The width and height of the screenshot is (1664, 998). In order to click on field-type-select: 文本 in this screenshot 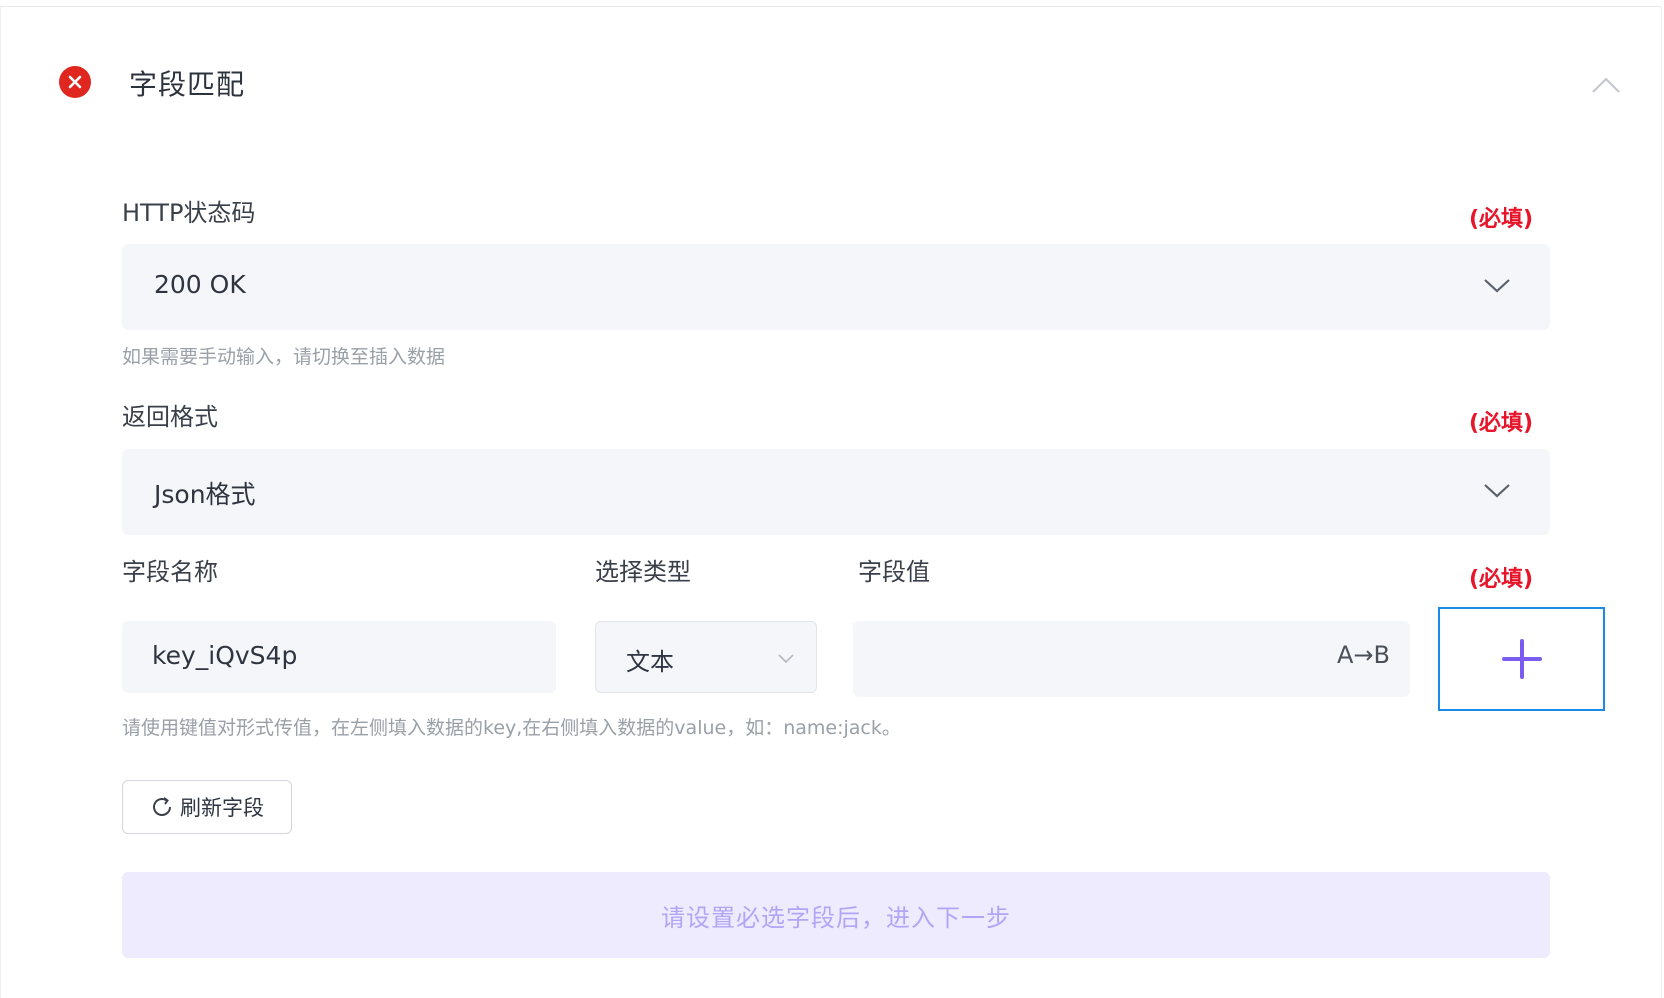, I will do `click(706, 657)`.